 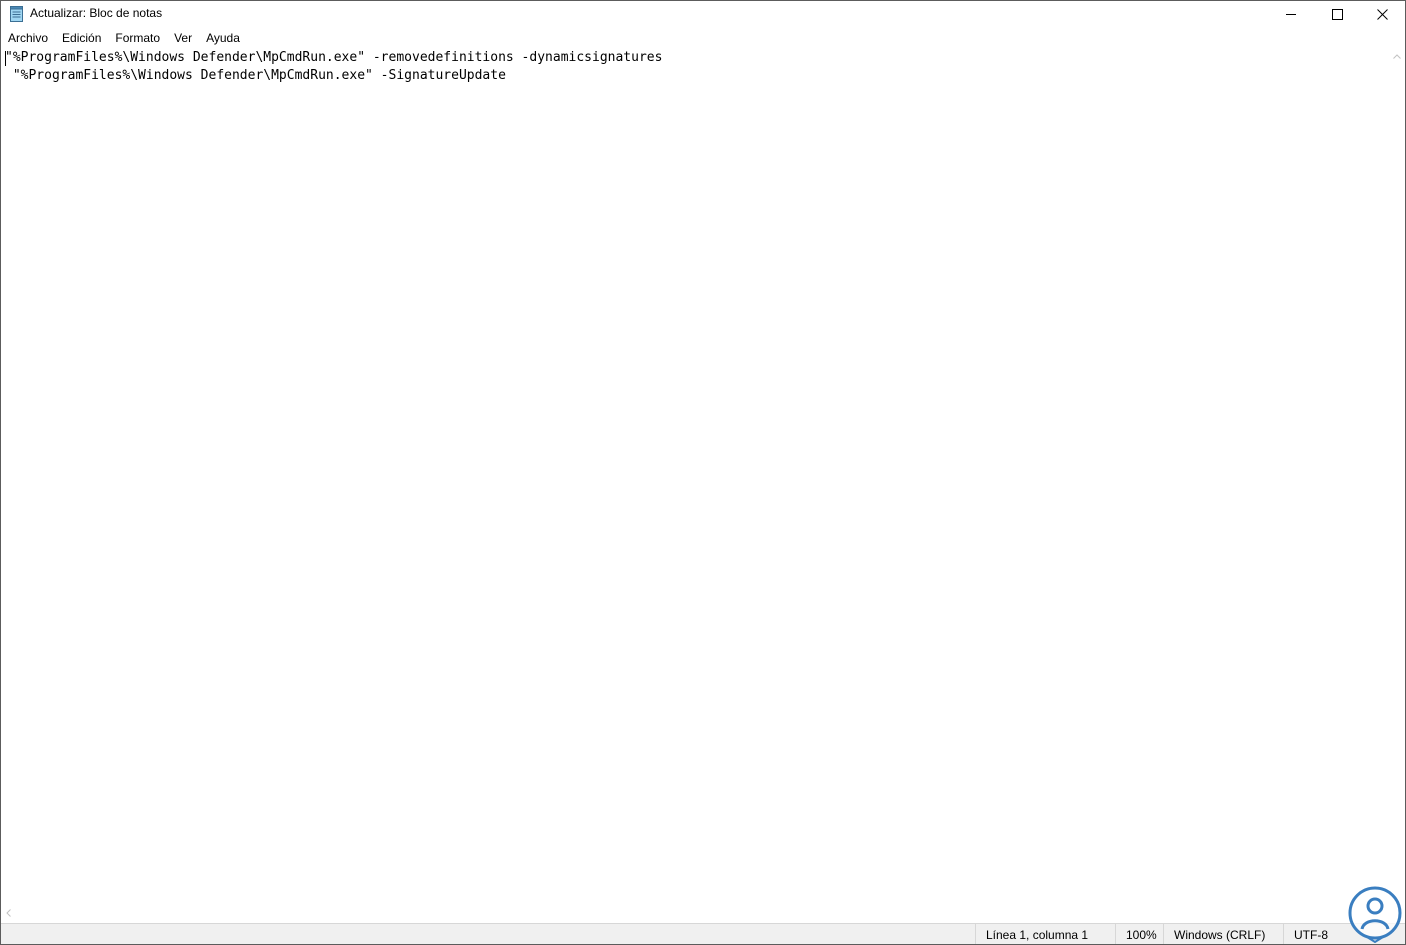 What do you see at coordinates (81, 38) in the screenshot?
I see `menu-edicion: Edición` at bounding box center [81, 38].